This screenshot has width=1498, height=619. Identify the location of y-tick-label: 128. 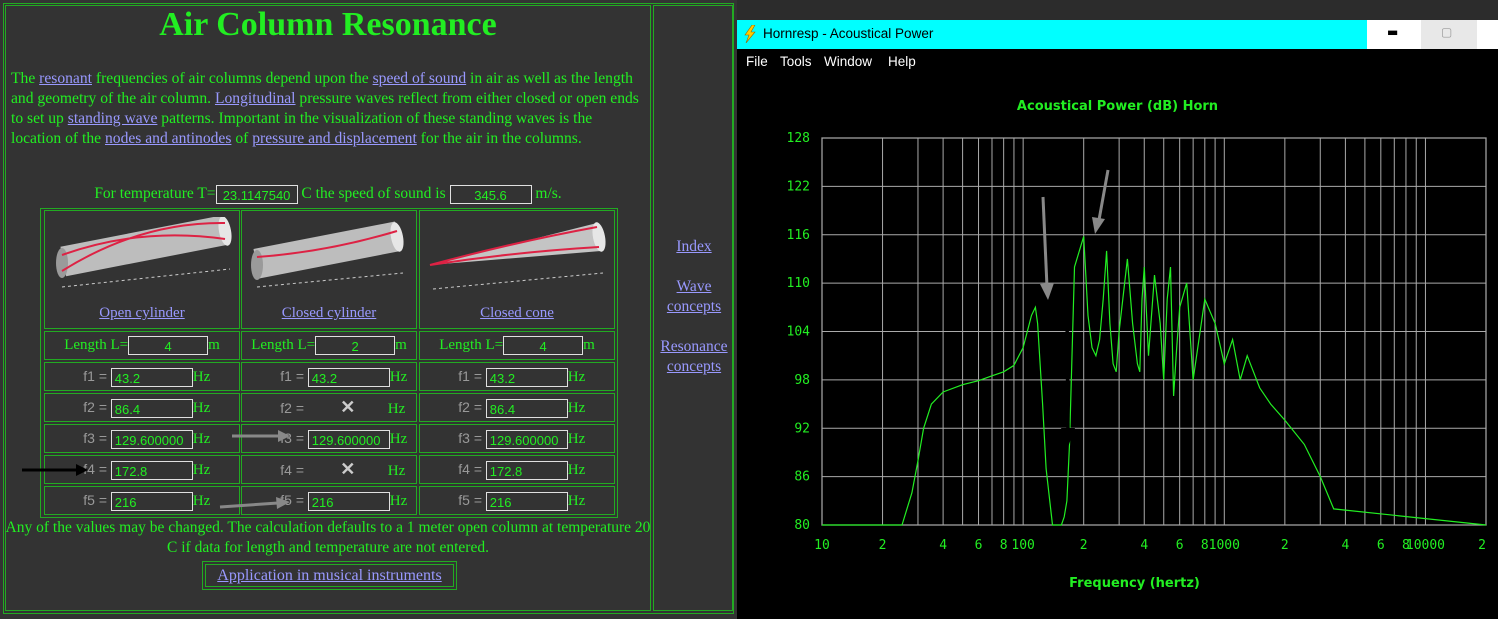
(798, 138).